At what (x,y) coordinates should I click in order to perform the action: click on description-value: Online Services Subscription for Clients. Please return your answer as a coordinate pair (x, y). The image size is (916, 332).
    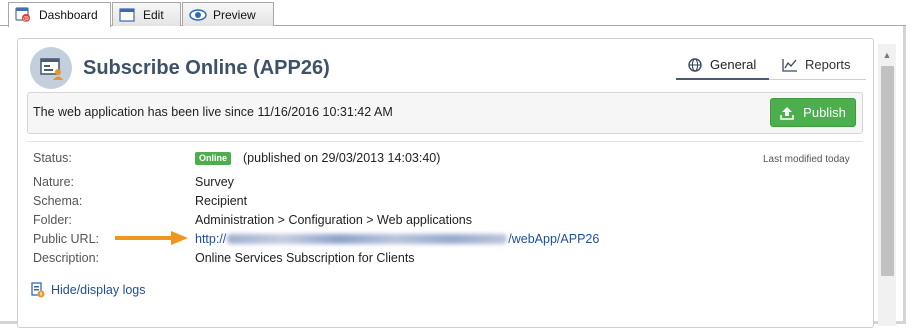
    Looking at the image, I should click on (305, 258).